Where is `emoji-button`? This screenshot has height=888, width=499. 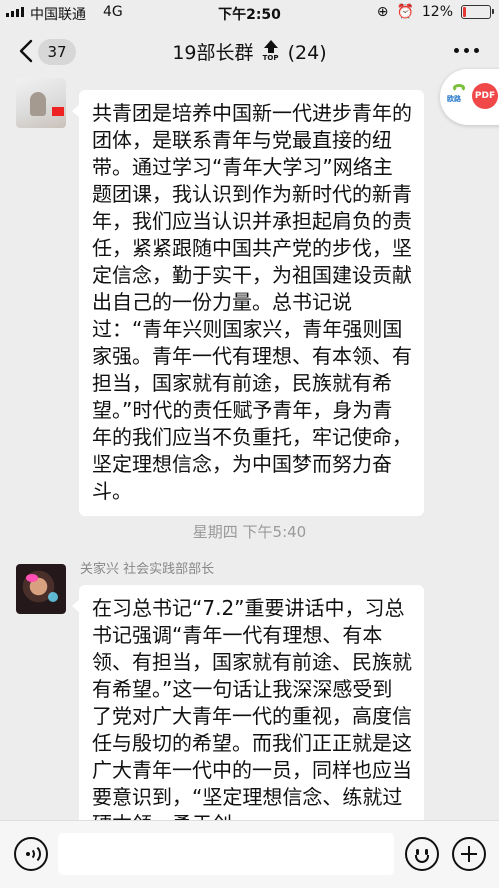 emoji-button is located at coordinates (422, 854).